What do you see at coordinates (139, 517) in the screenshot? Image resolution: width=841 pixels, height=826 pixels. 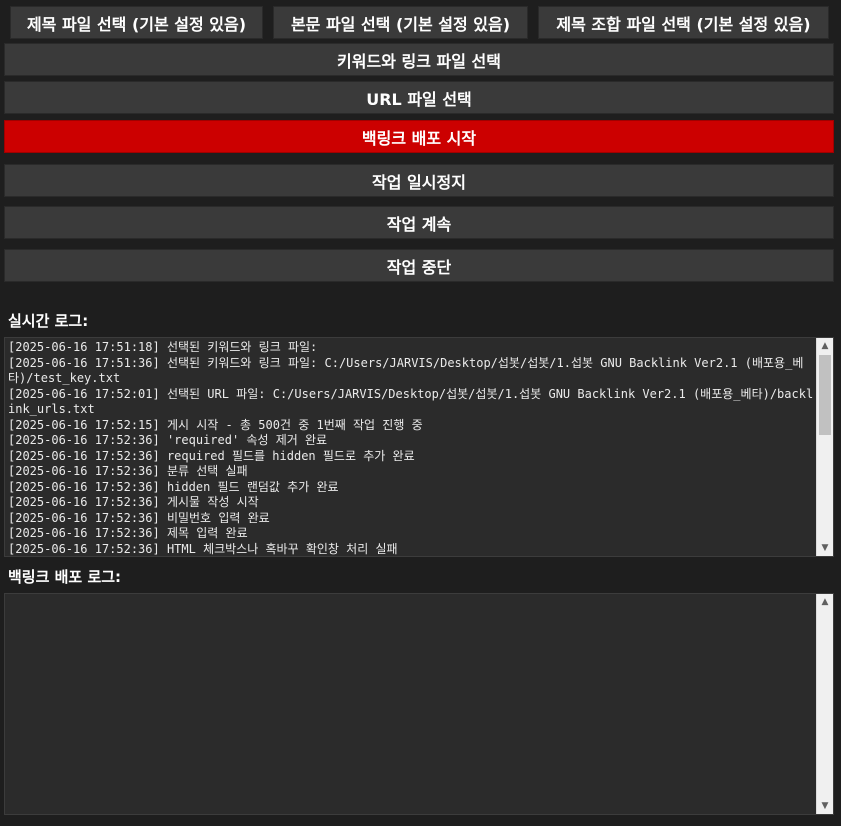 I see `log-line: [2025-06-16 17:52:36] 비밀번호 입력 완료` at bounding box center [139, 517].